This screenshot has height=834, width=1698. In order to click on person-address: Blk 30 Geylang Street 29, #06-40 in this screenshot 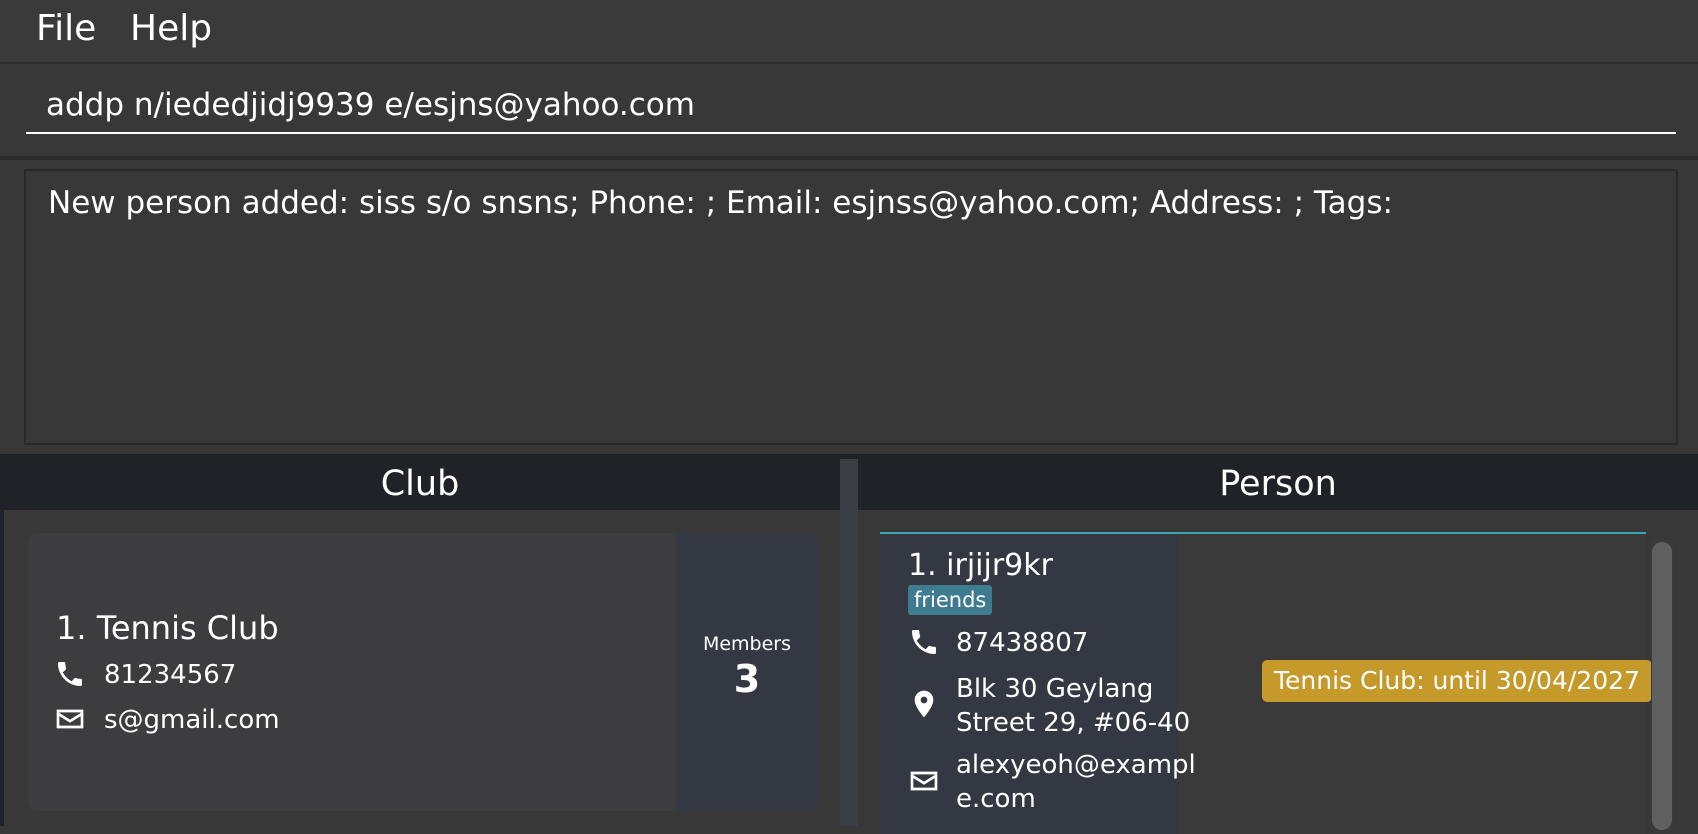, I will do `click(1073, 706)`.